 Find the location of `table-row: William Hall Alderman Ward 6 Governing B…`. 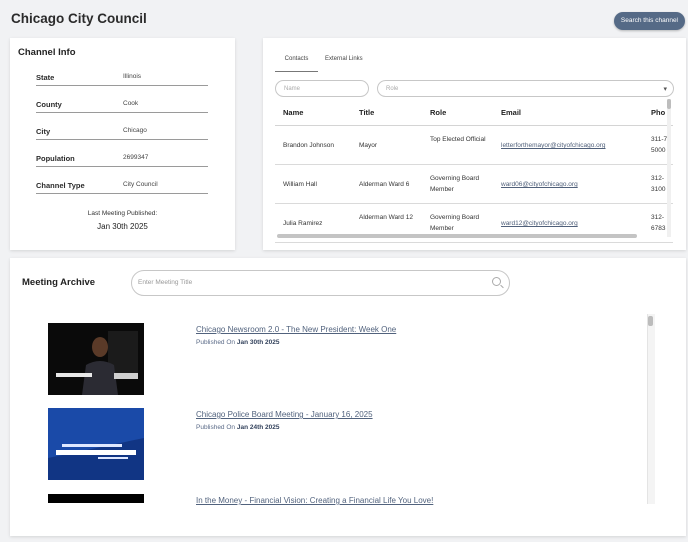

table-row: William Hall Alderman Ward 6 Governing B… is located at coordinates (474, 184).